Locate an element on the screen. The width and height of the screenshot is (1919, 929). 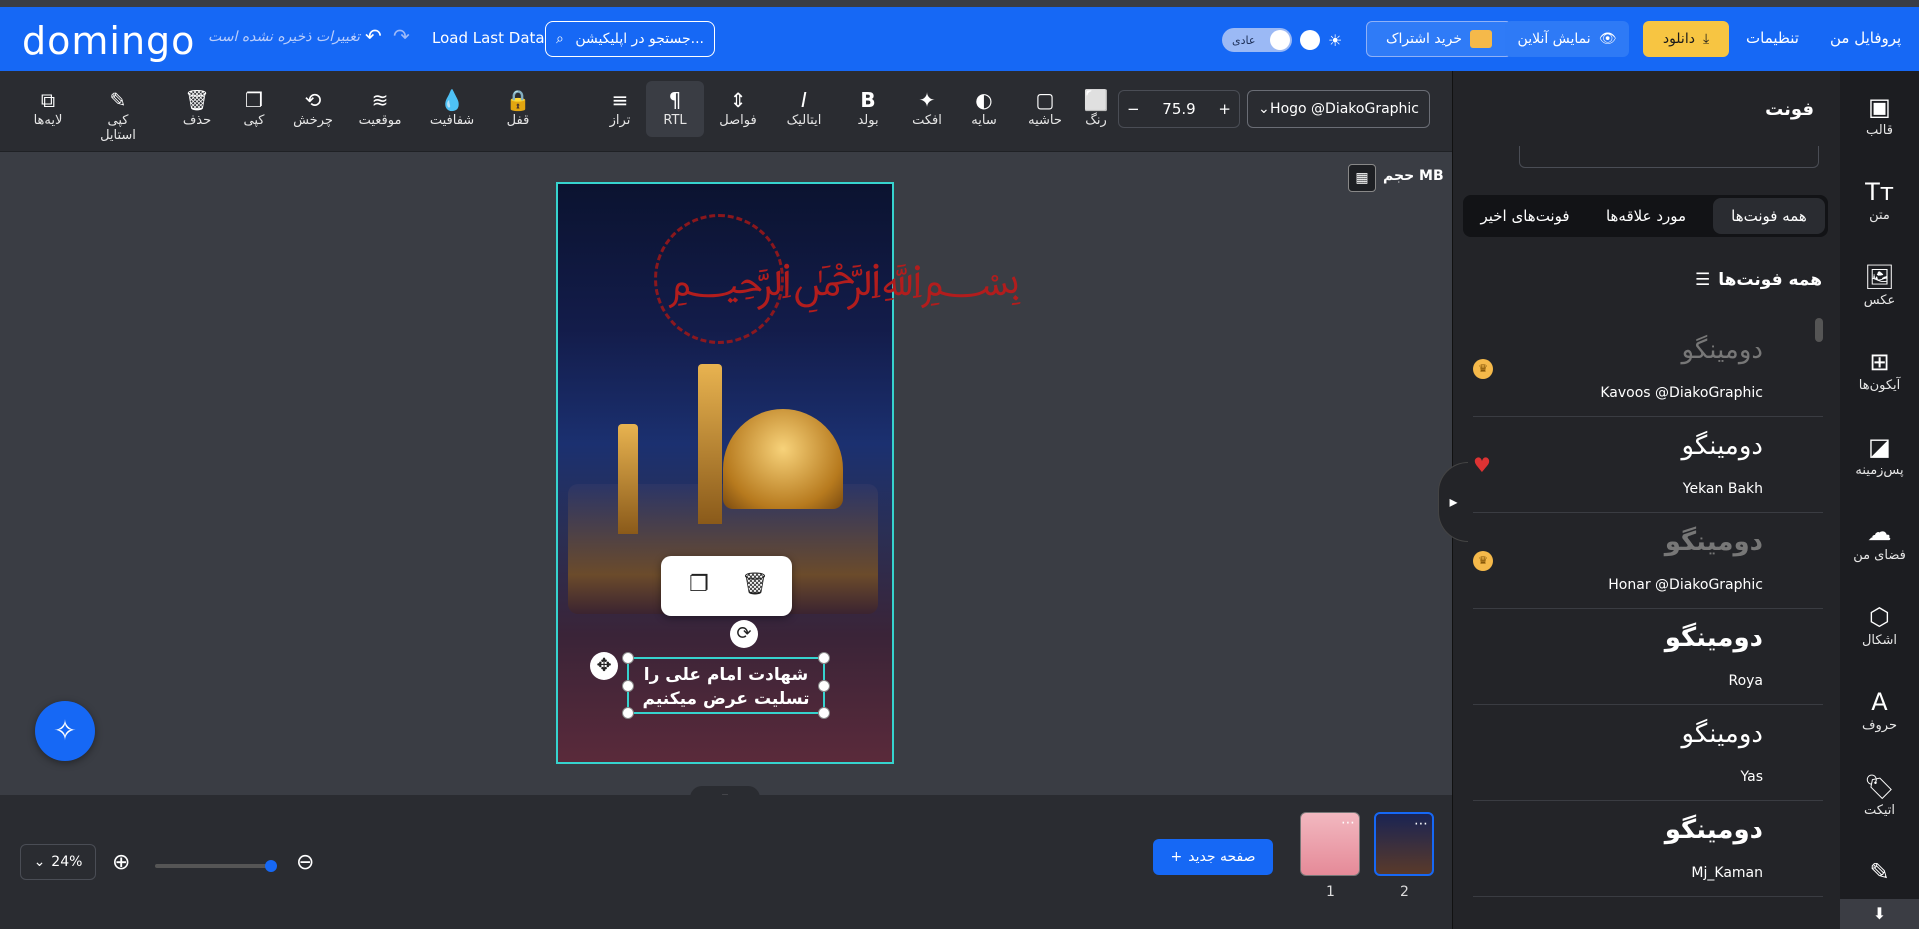
tab-recent: فونت‌های اخیر is located at coordinates (1525, 216).